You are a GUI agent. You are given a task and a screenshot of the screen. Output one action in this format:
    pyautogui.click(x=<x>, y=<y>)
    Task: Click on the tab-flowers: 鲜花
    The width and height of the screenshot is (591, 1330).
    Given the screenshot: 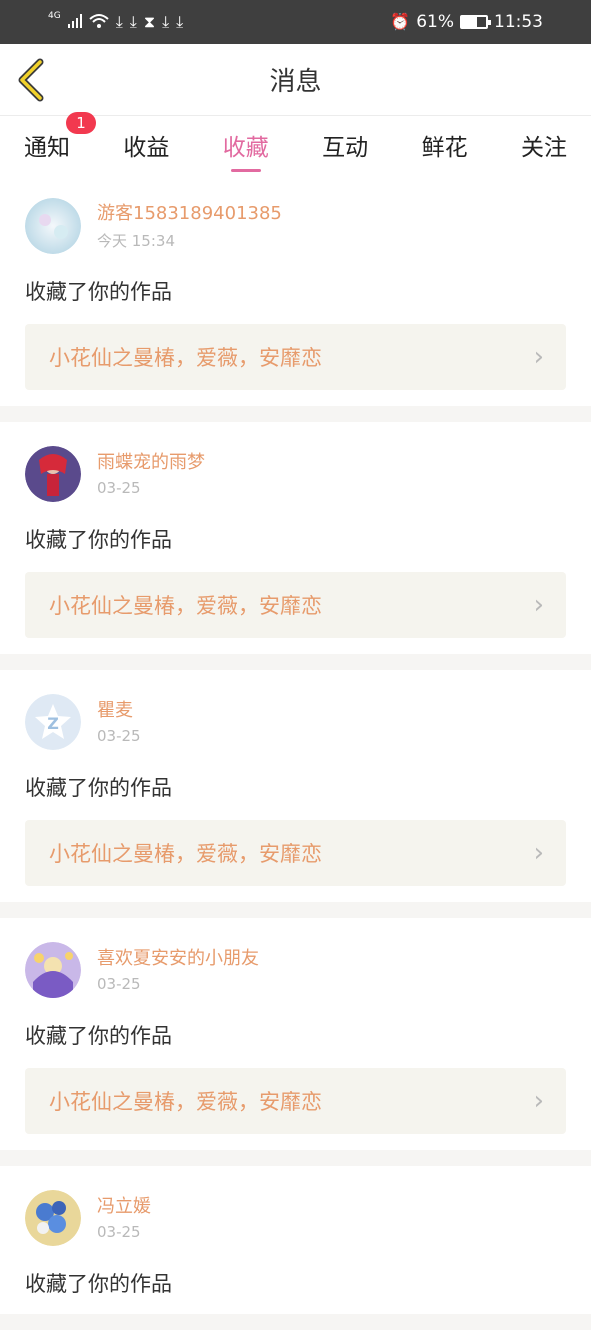 What is the action you would take?
    pyautogui.click(x=445, y=145)
    